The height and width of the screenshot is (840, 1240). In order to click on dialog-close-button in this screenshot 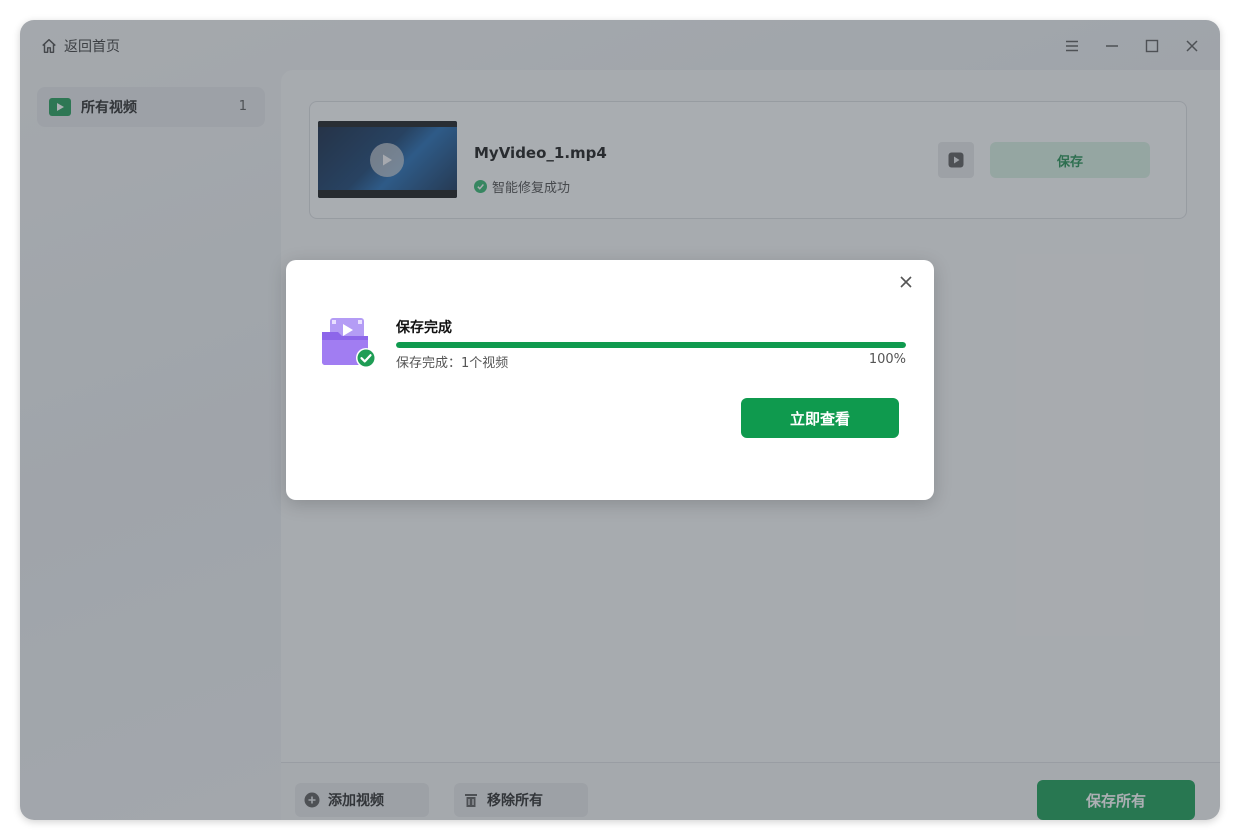, I will do `click(906, 282)`.